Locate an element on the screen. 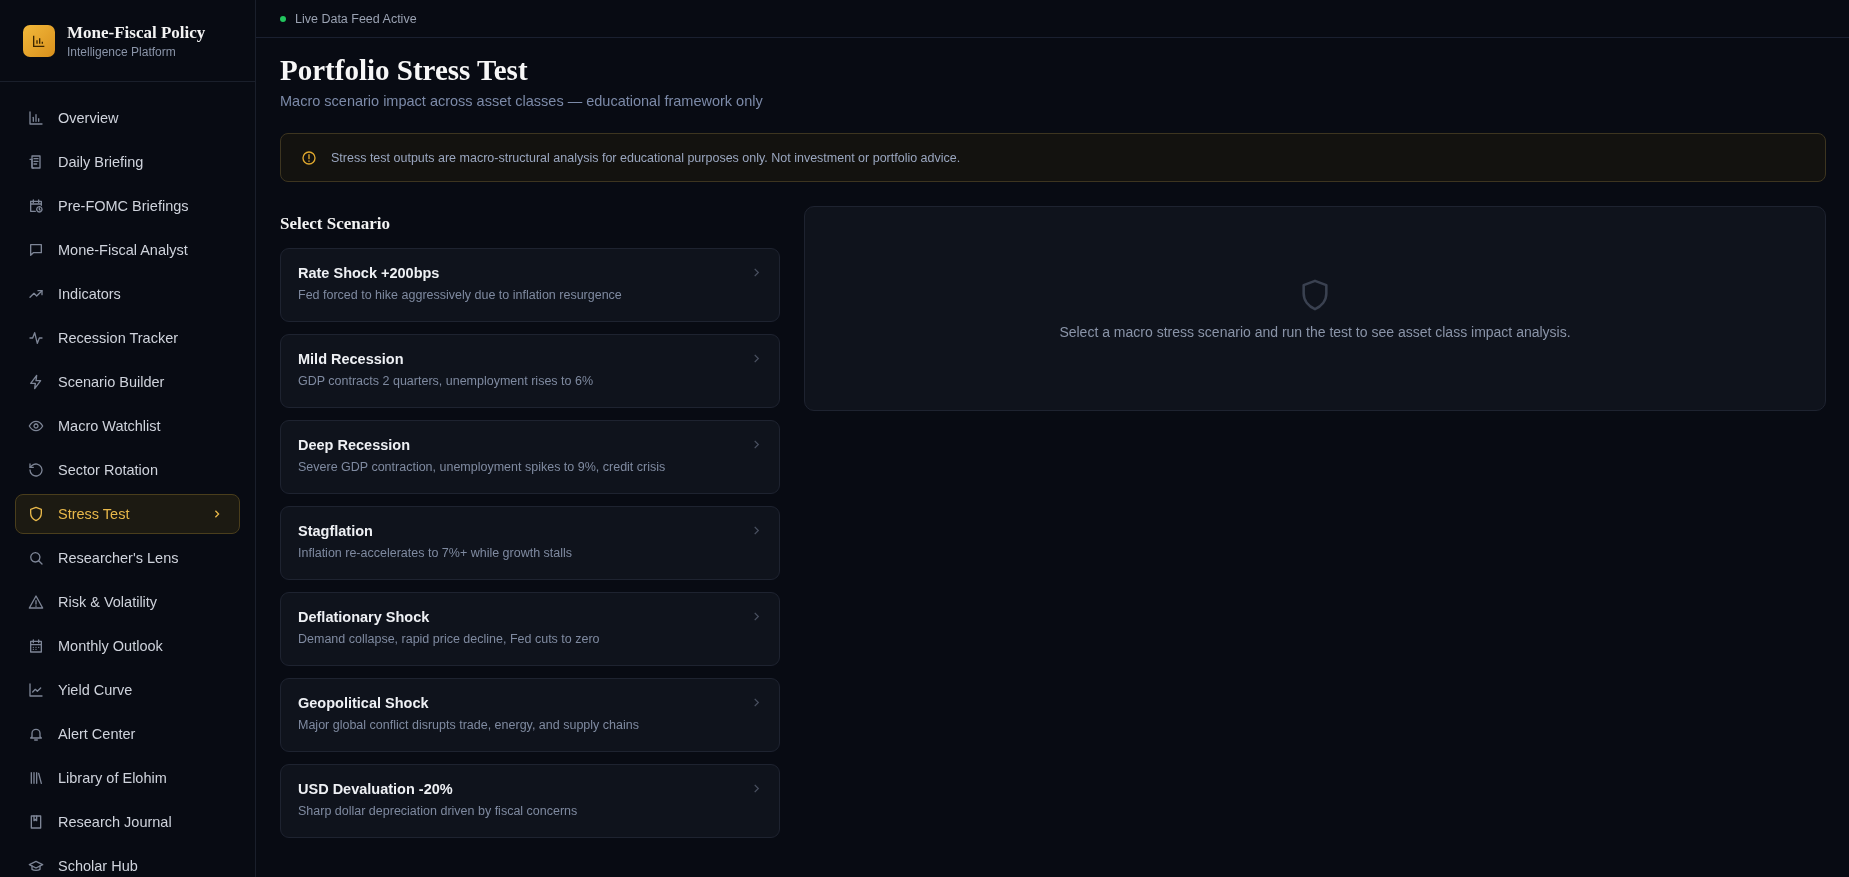 The image size is (1849, 877). search-icon is located at coordinates (36, 558).